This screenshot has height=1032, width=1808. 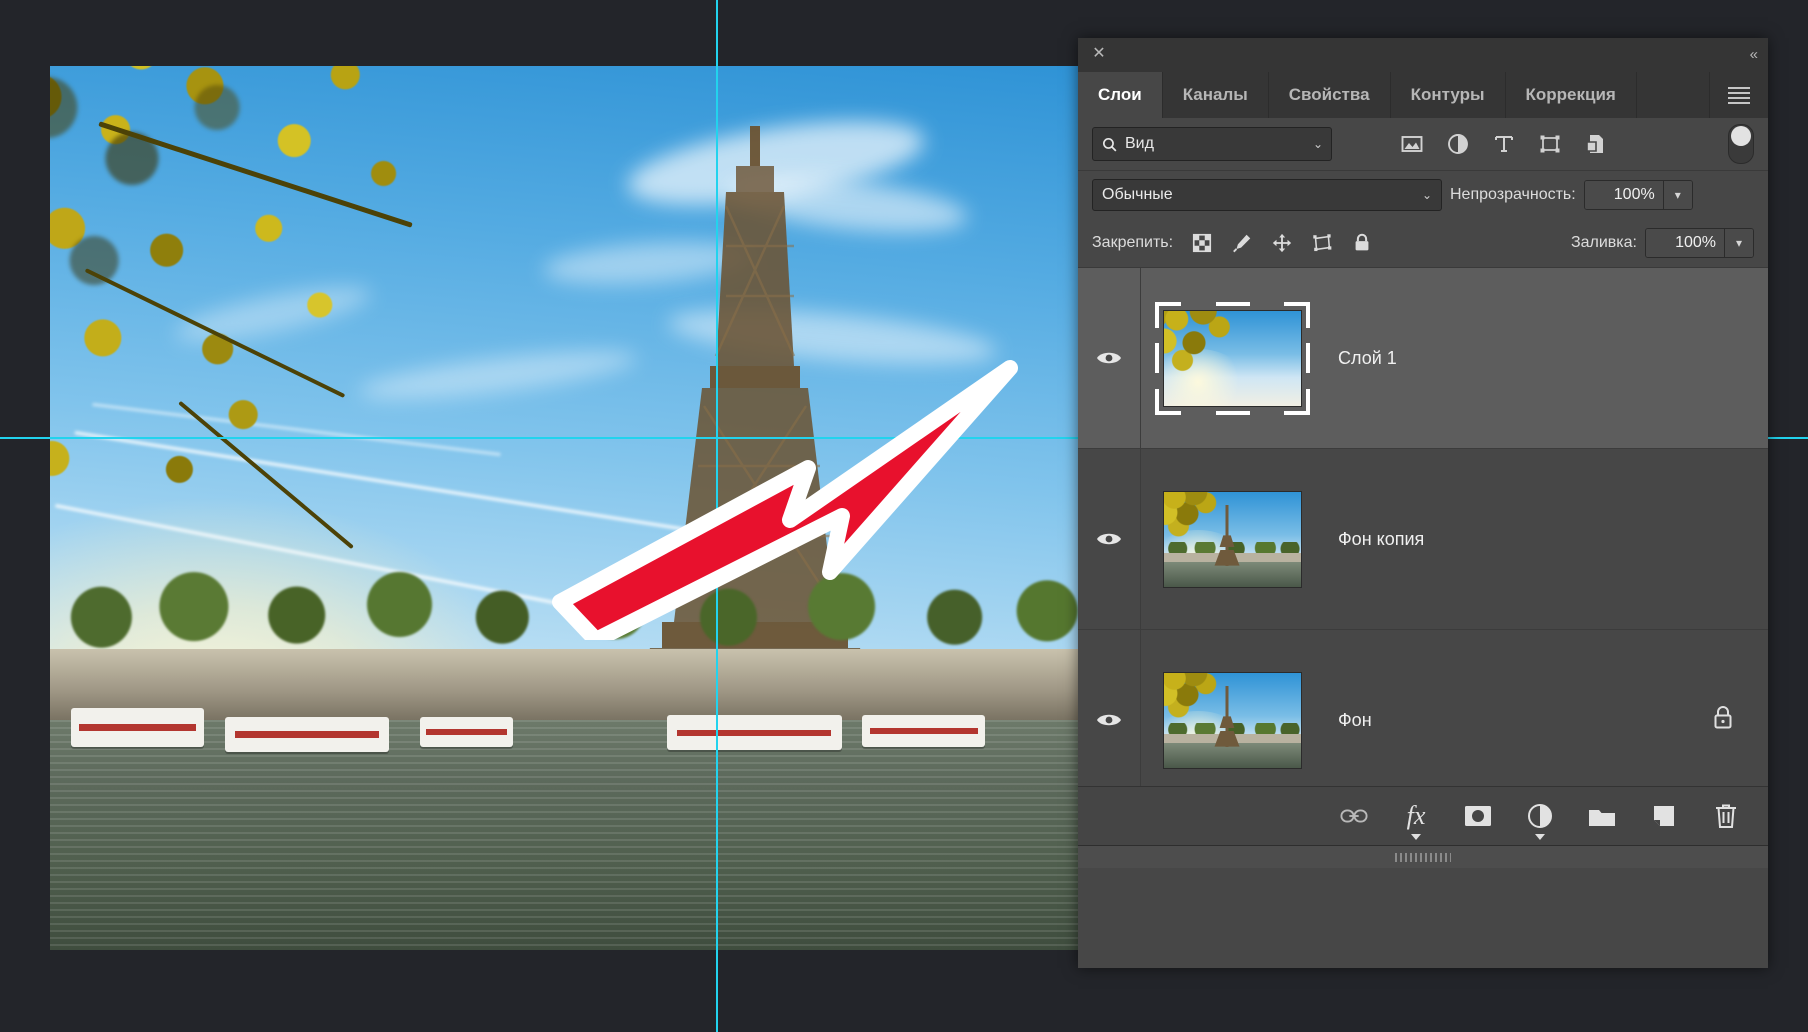 What do you see at coordinates (1109, 144) in the screenshot?
I see `search-icon` at bounding box center [1109, 144].